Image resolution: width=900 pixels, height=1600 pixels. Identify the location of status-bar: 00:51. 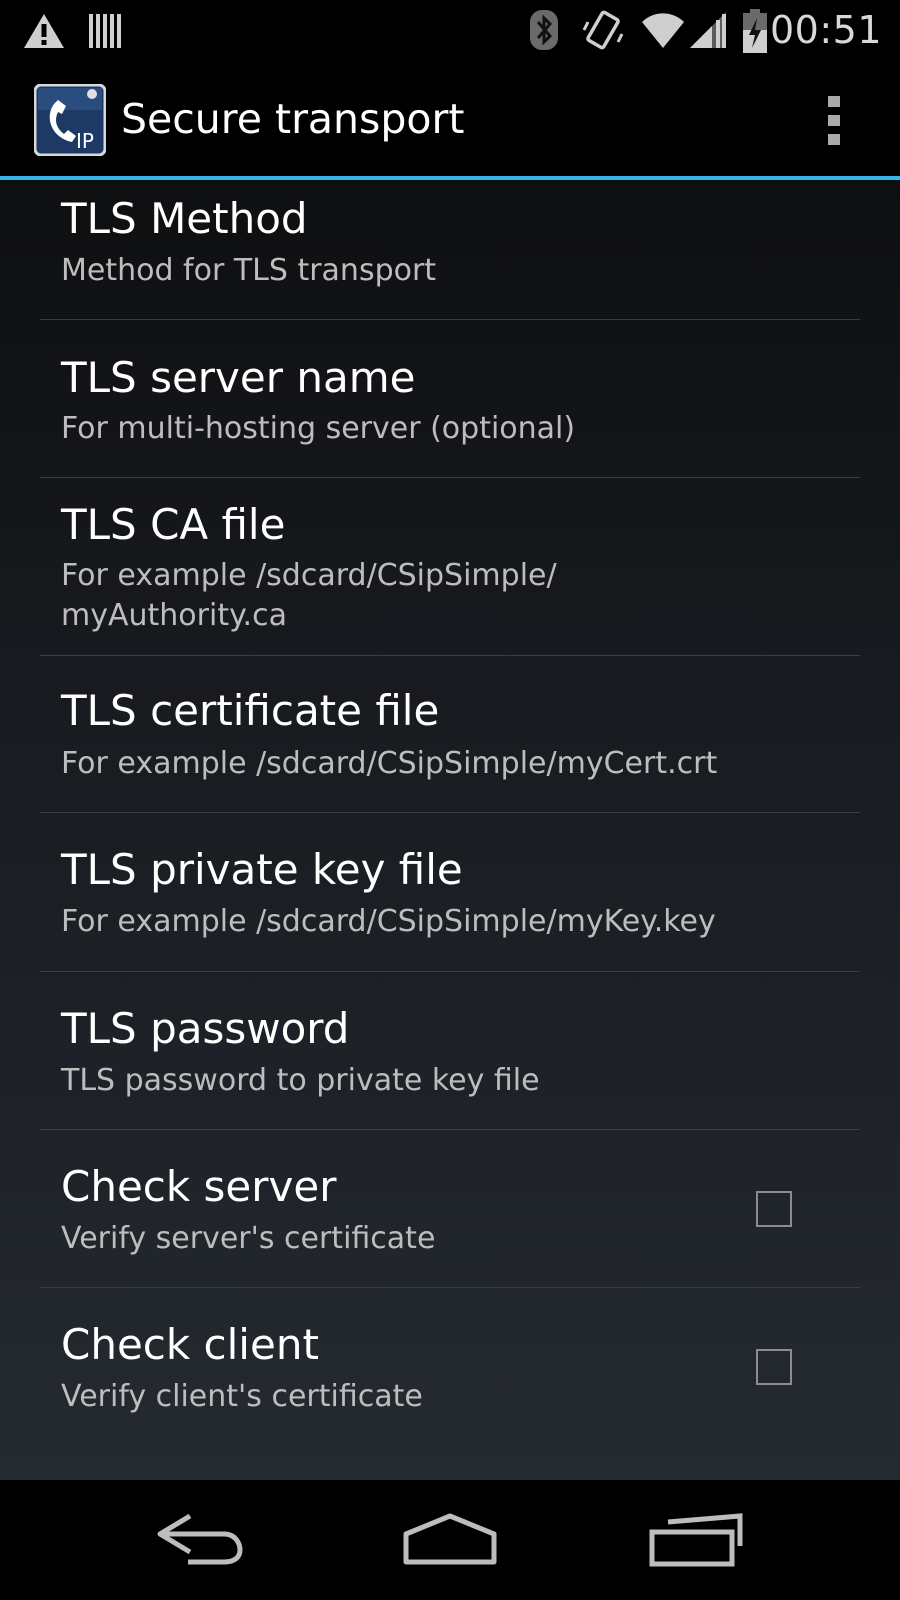
(450, 32).